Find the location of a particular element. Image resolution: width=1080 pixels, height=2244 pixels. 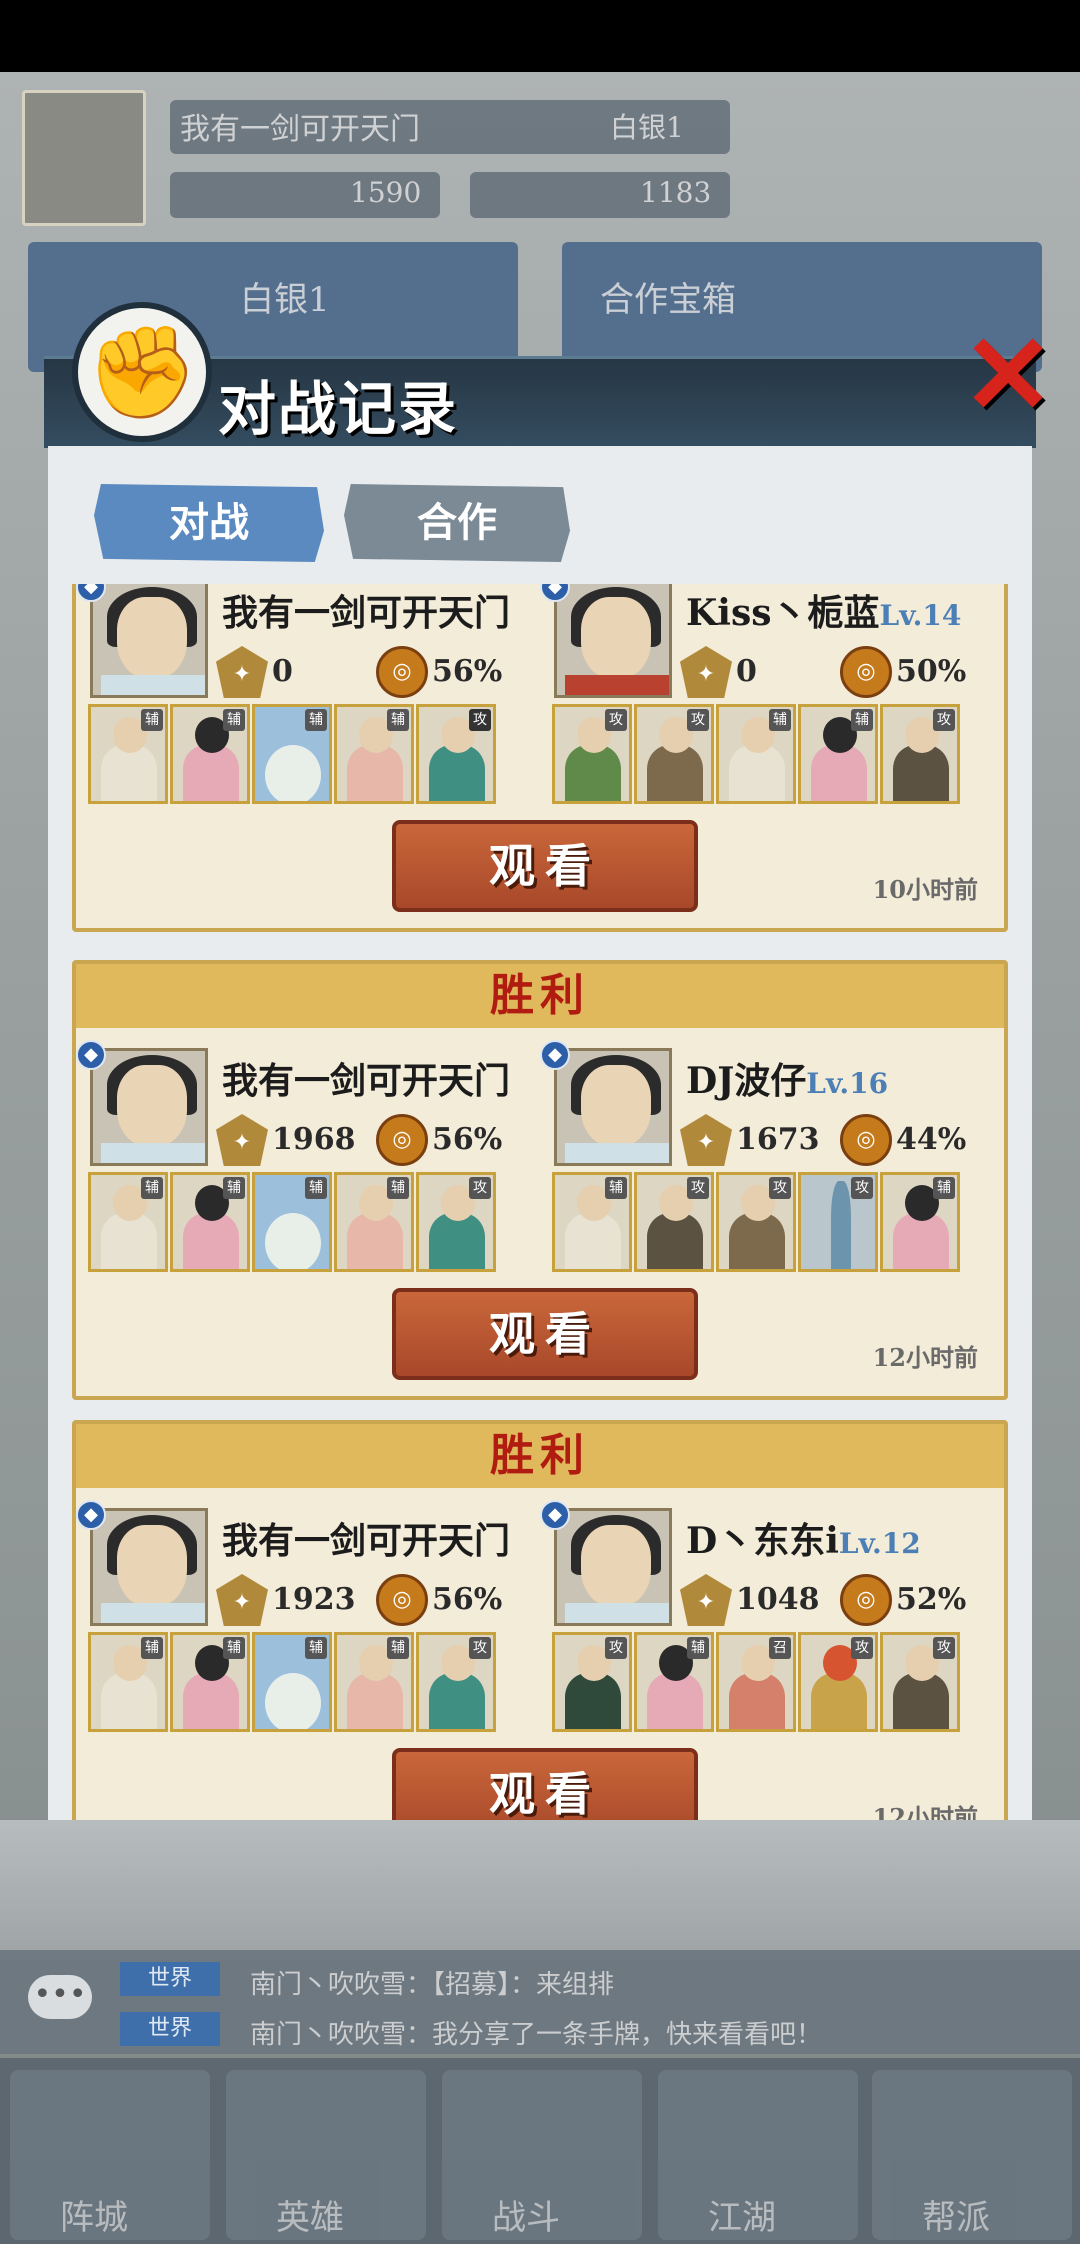

right-player: ◆ D丶东东iLv.12 ✦ 1048 ◎ 52% 攻 辅 召 攻 攻 is located at coordinates (770, 1629).